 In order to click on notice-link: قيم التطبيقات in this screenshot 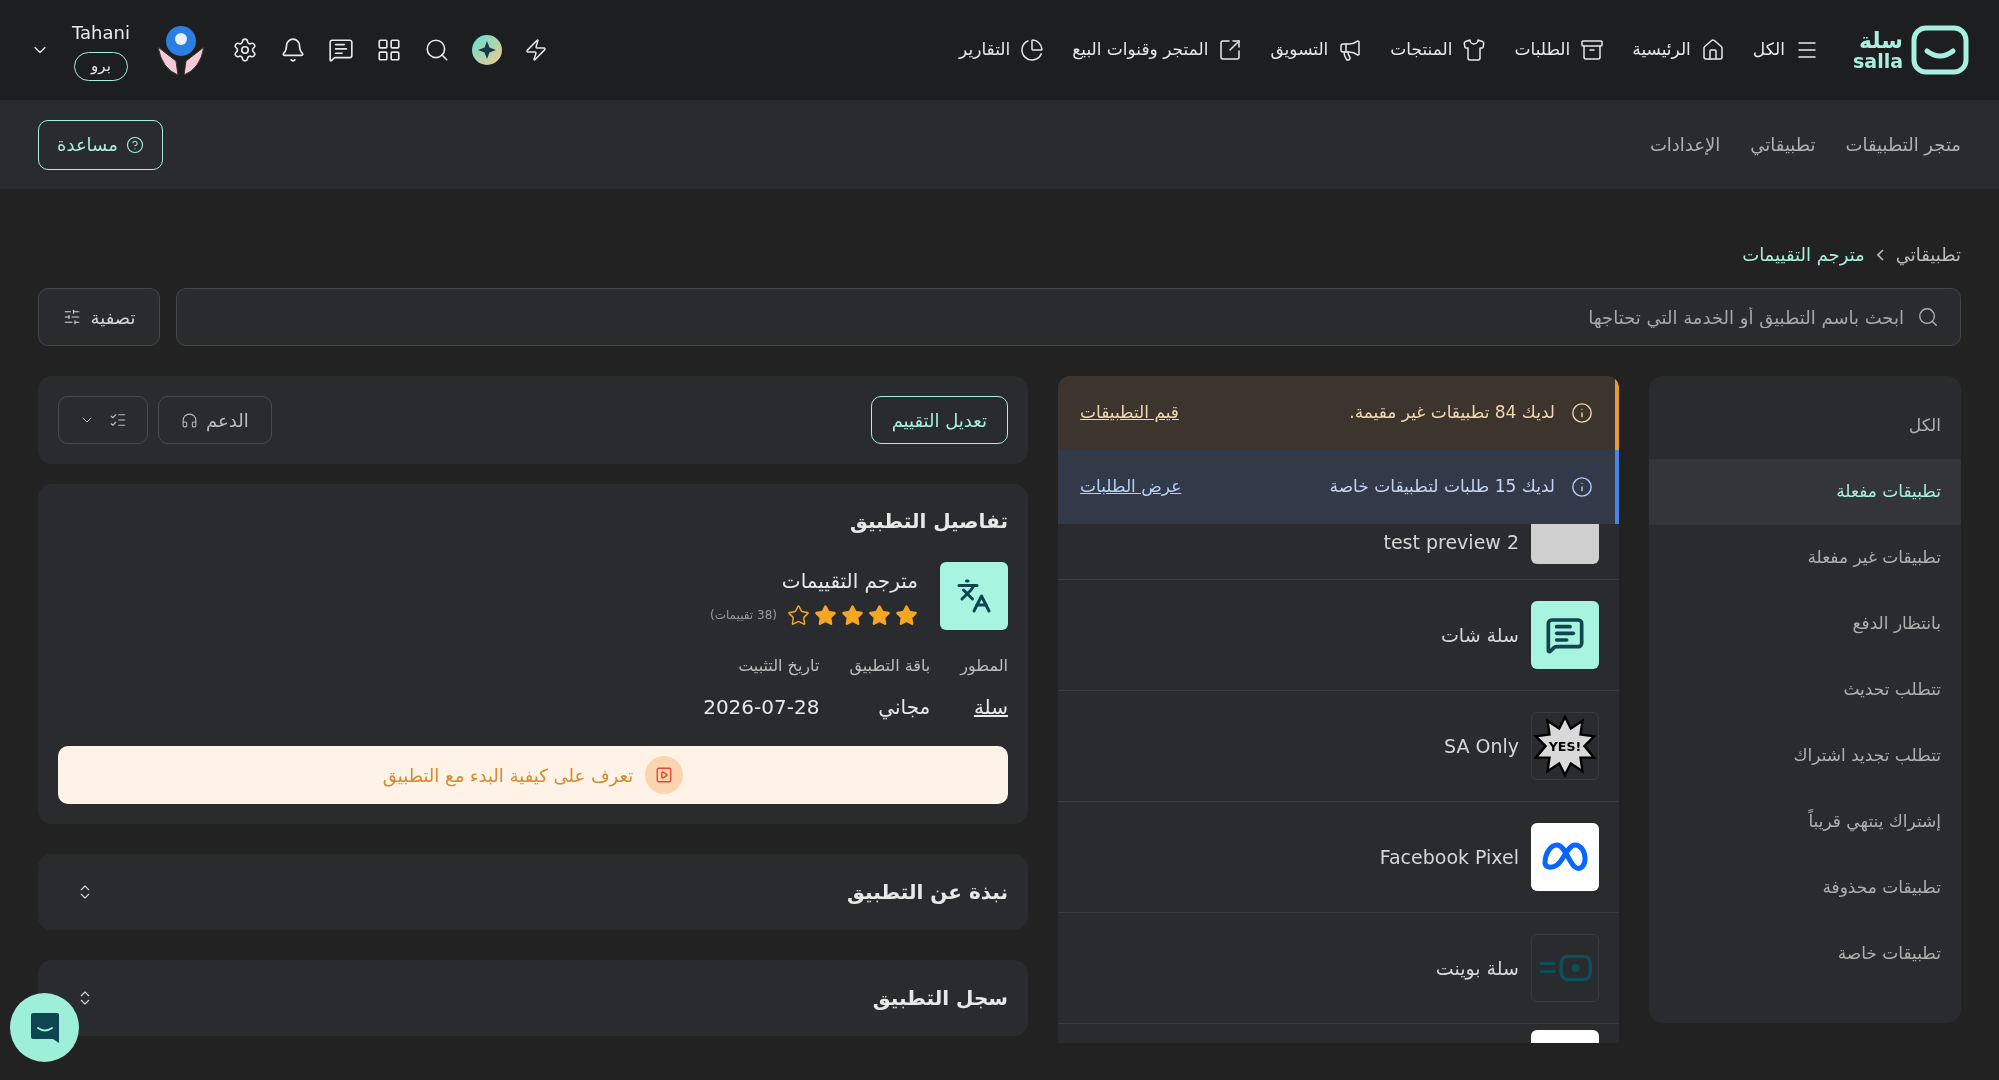, I will do `click(1129, 413)`.